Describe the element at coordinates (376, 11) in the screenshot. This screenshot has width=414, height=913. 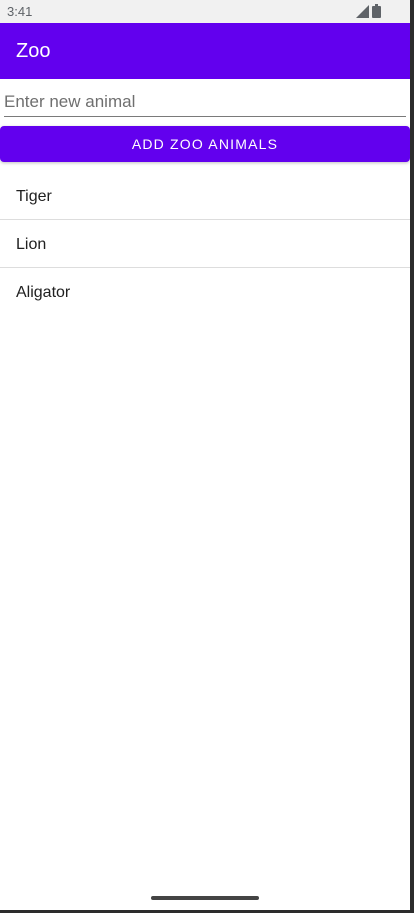
I see `battery-icon` at that location.